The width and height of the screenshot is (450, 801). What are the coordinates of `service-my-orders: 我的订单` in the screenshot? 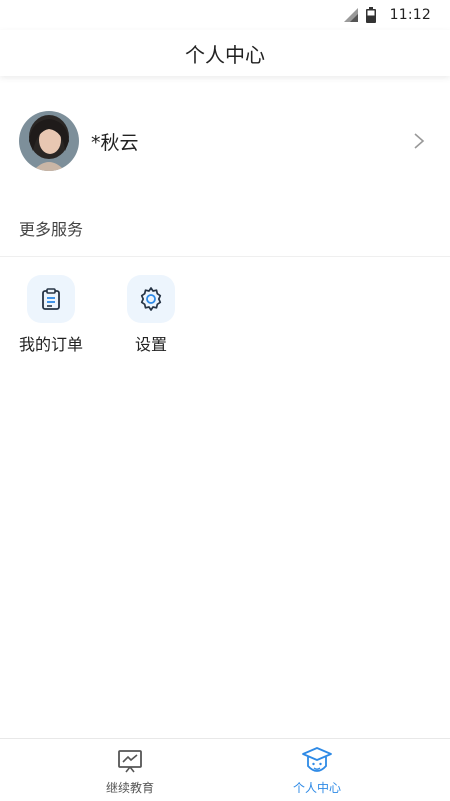 It's located at (51, 315).